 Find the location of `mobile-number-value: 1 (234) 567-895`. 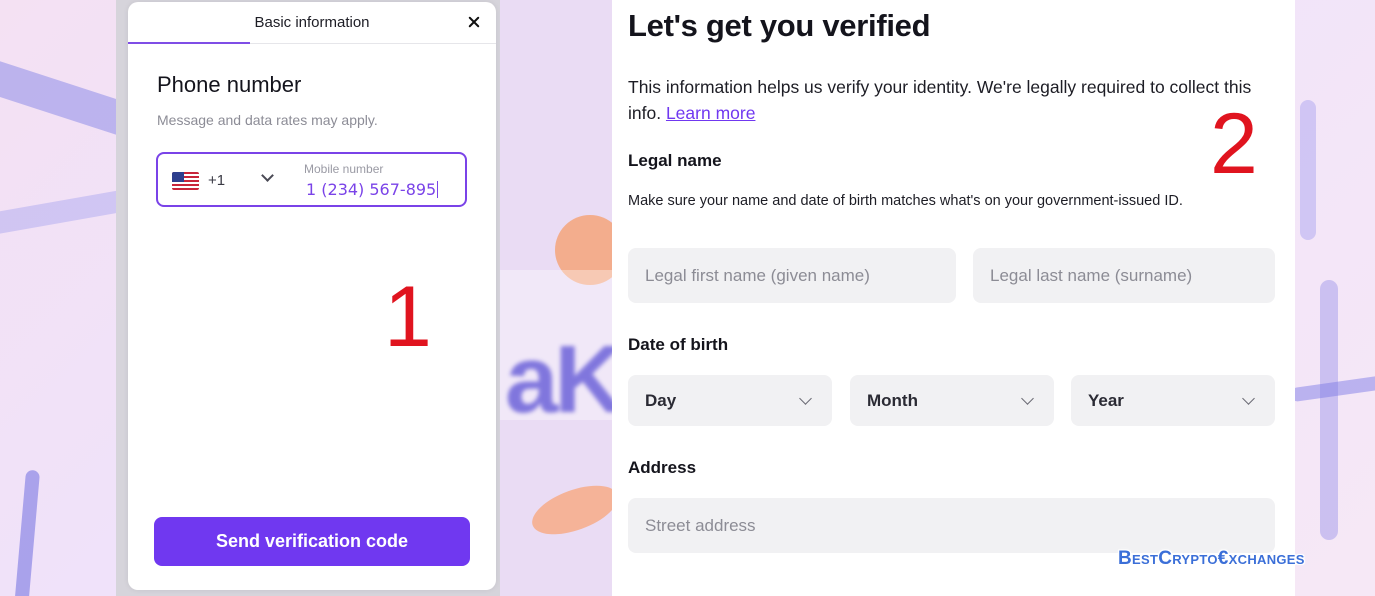

mobile-number-value: 1 (234) 567-895 is located at coordinates (371, 189).